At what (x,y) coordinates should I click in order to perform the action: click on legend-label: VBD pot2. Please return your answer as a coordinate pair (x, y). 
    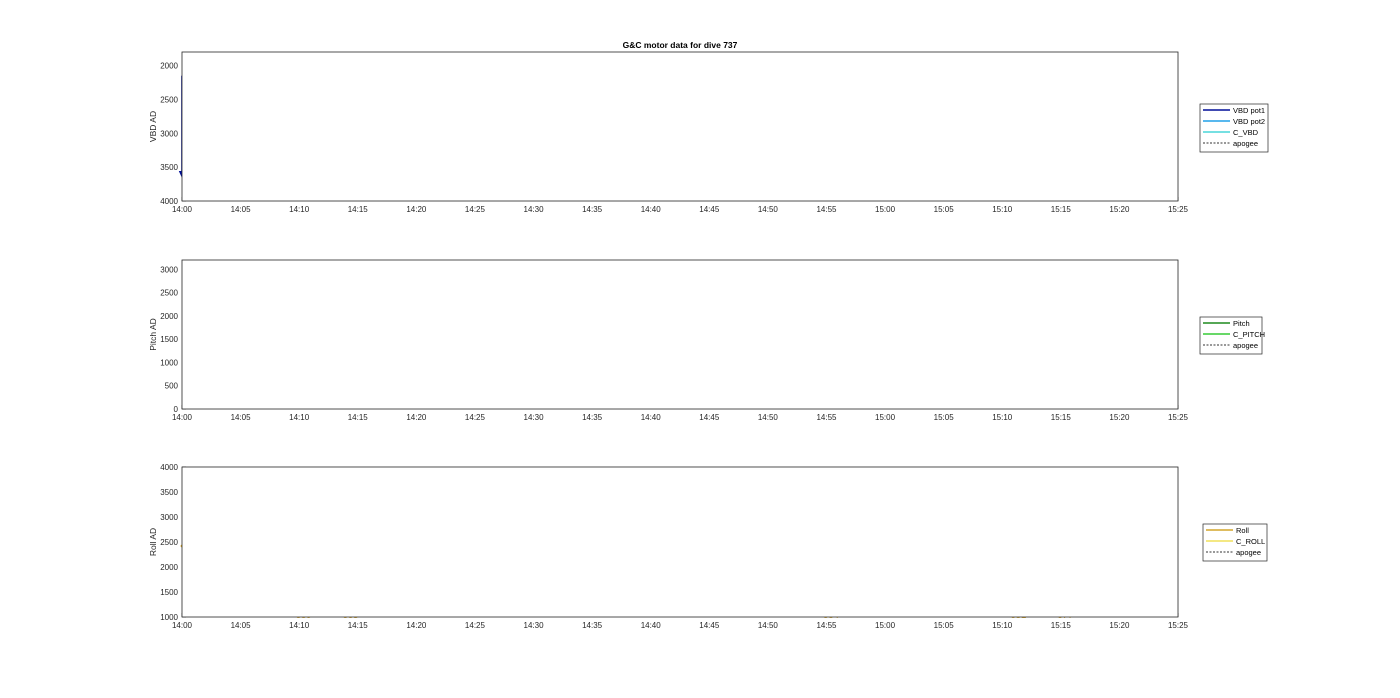
    Looking at the image, I should click on (1249, 121).